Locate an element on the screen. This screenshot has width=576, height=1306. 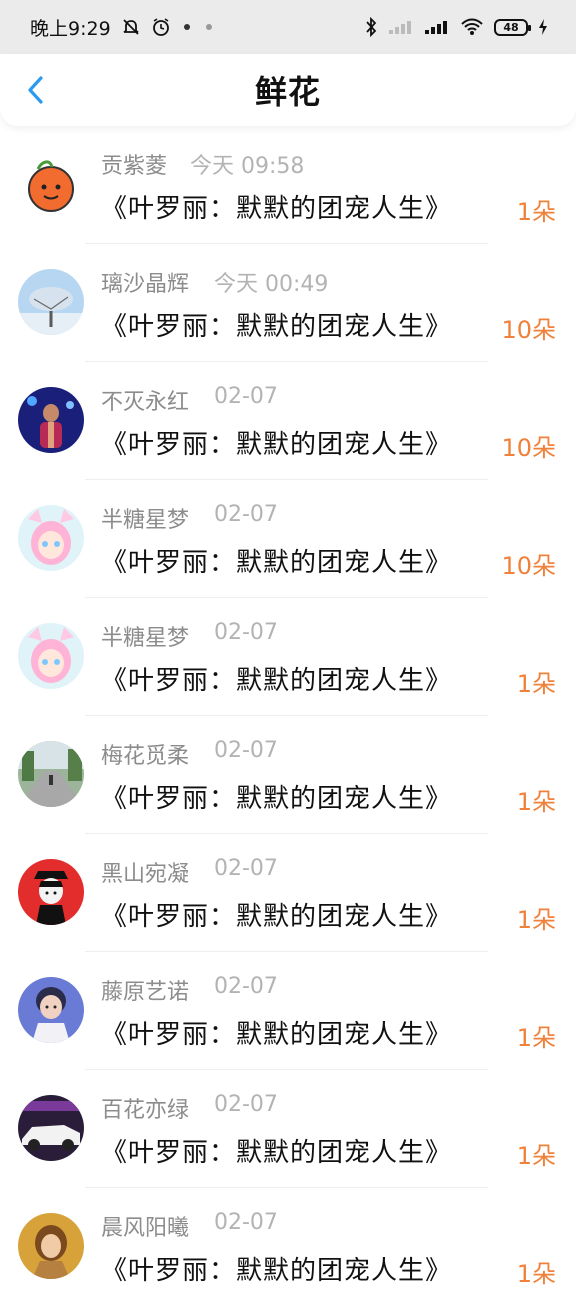
timestamp: 今天 00:49 is located at coordinates (271, 284).